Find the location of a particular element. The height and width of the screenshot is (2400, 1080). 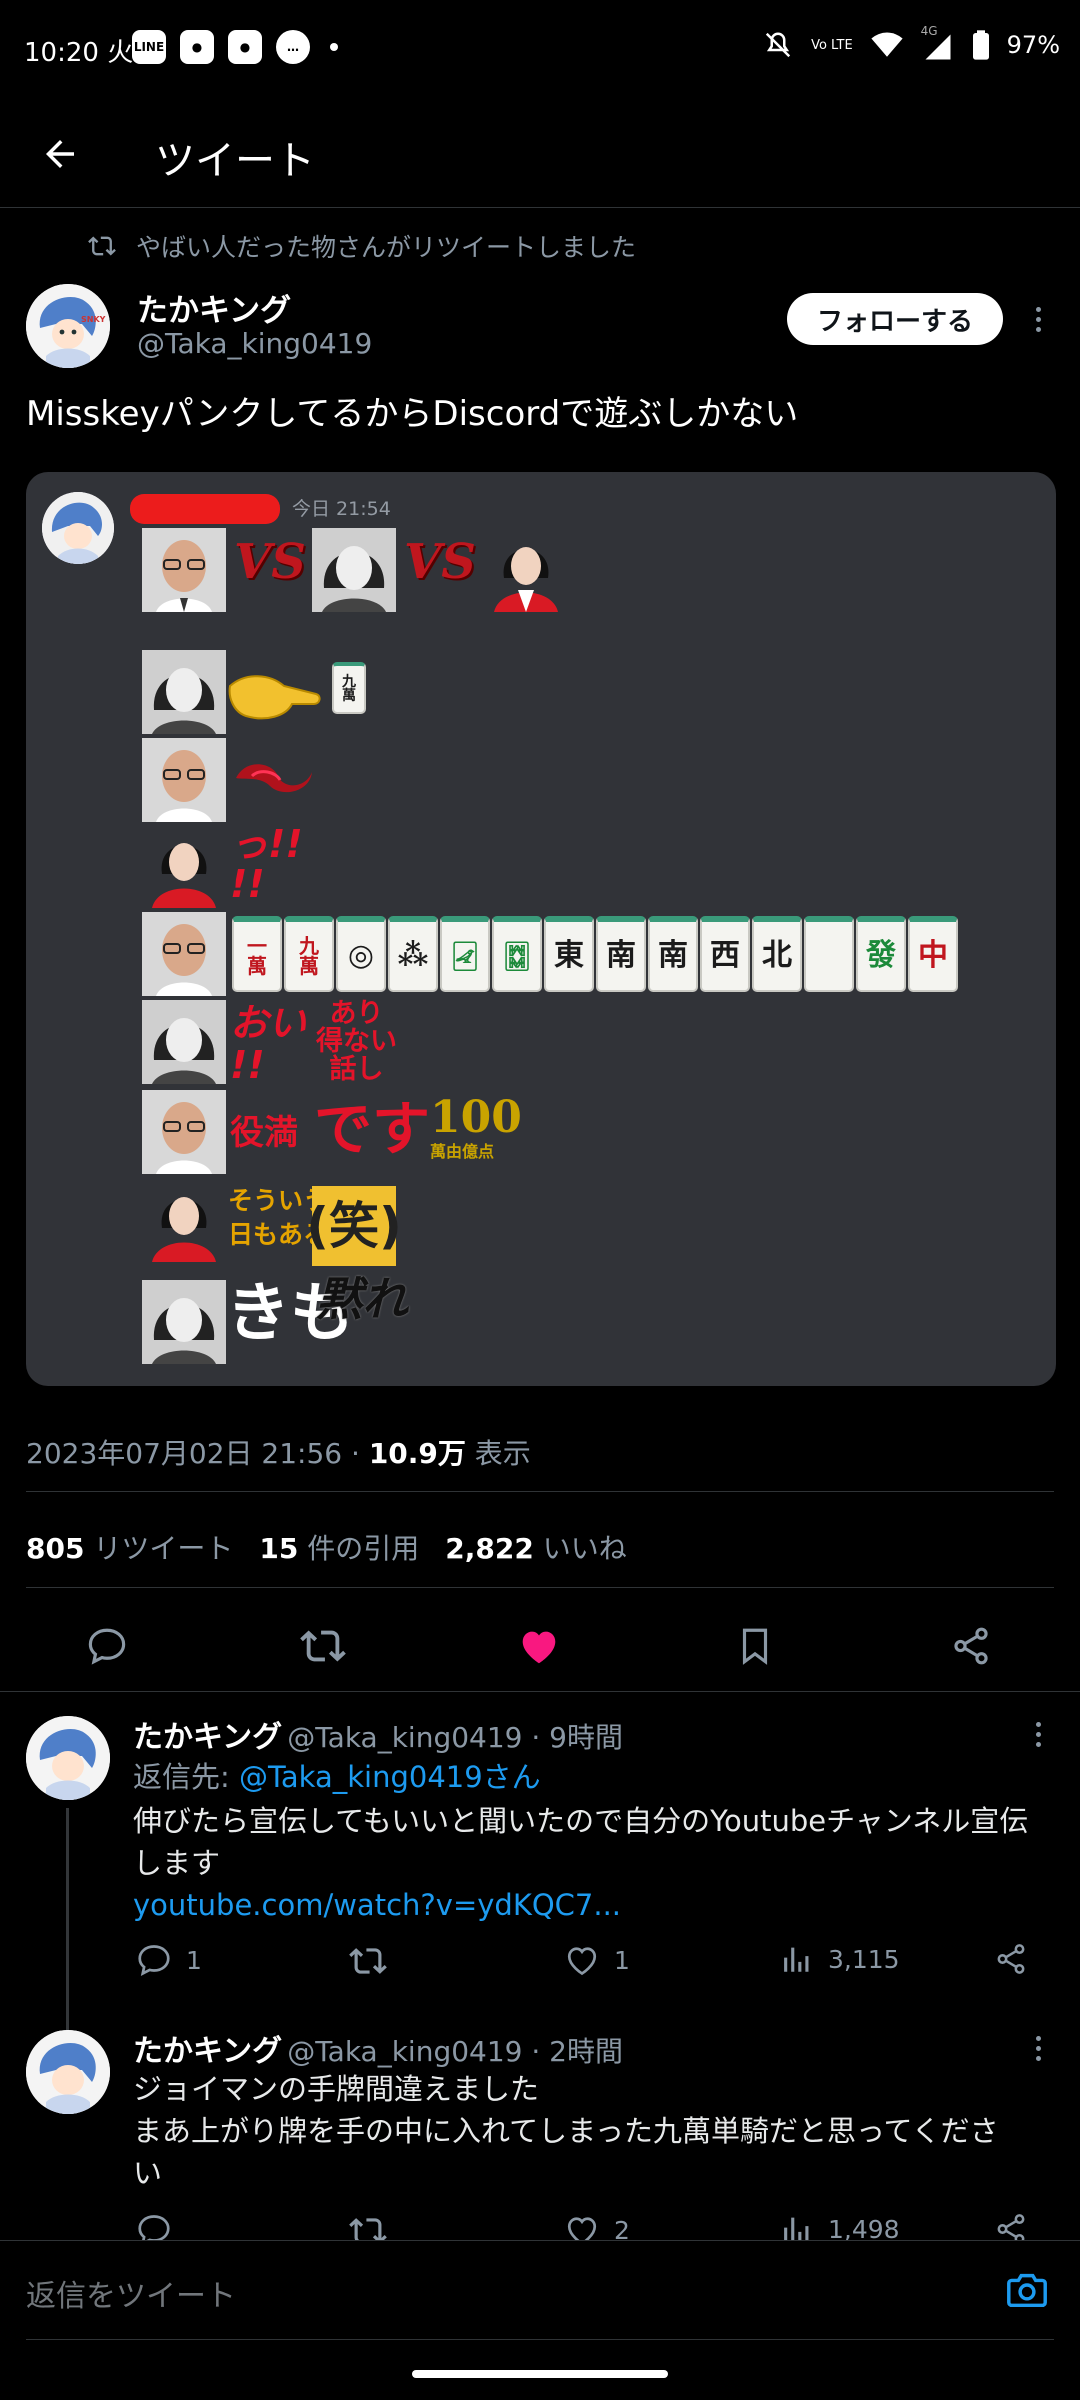

bookmark-button is located at coordinates (755, 1646).